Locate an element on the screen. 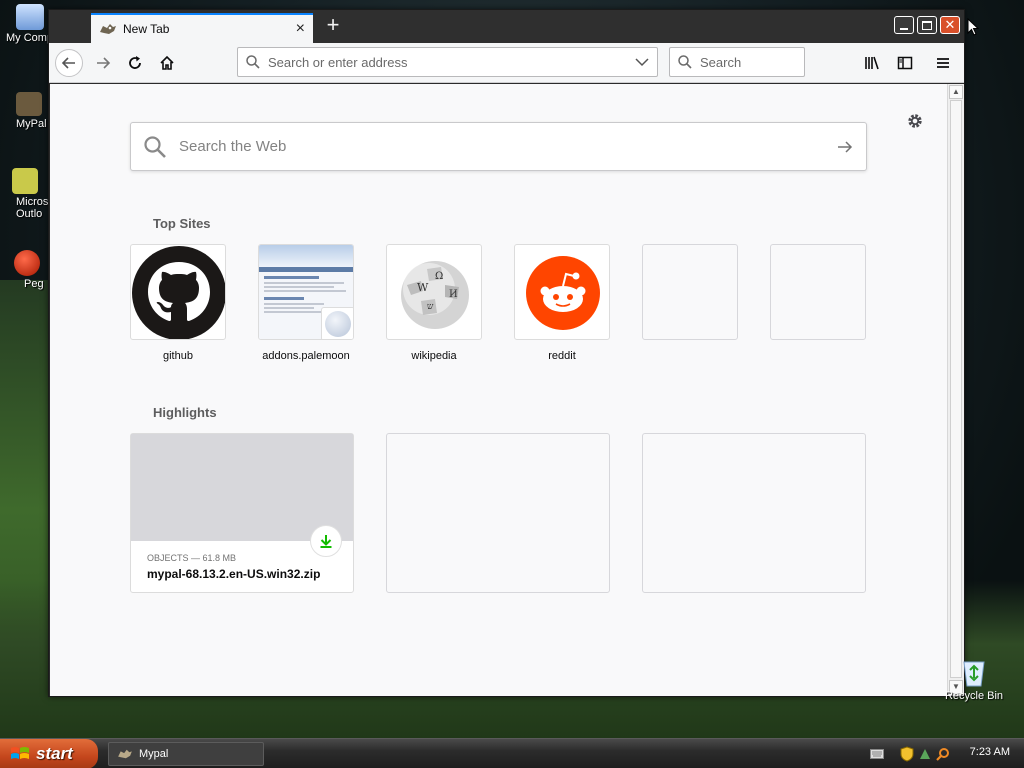 The width and height of the screenshot is (1024, 768). sidebar-button is located at coordinates (905, 63).